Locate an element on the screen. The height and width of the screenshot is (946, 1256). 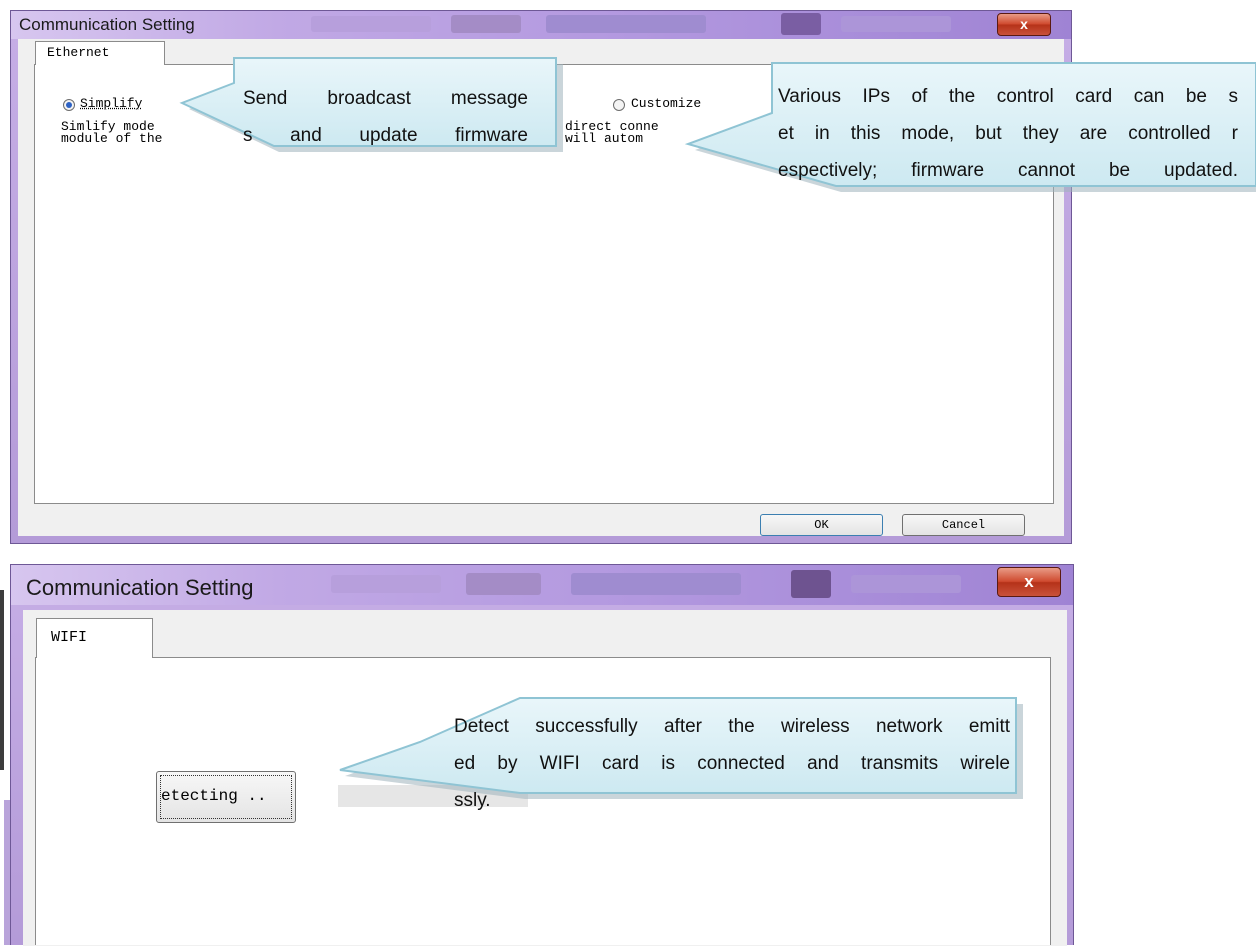
simplify-radio-label: Simplify is located at coordinates (111, 103).